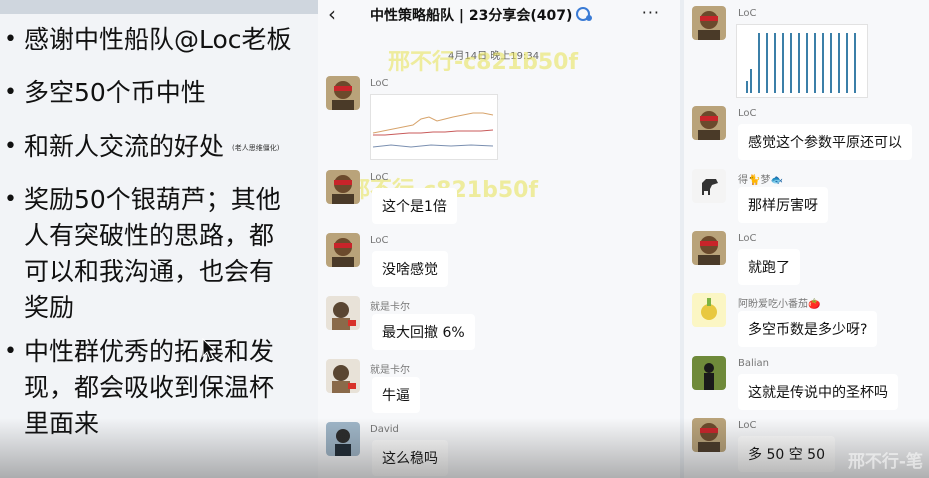 Image resolution: width=929 pixels, height=478 pixels. Describe the element at coordinates (471, 16) in the screenshot. I see `chat-title: 中性策略船队 | 23分享会(407)` at that location.